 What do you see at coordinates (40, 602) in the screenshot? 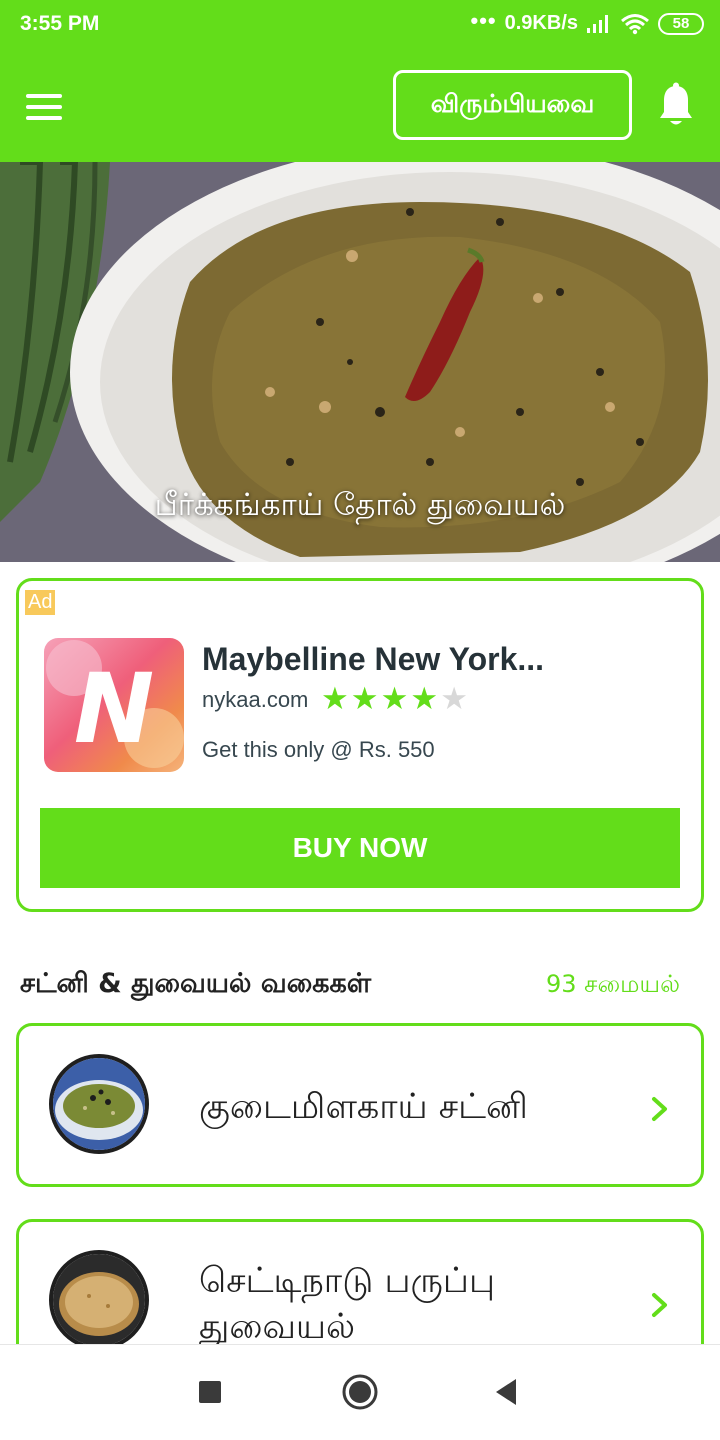
I see `ad-badge: Ad` at bounding box center [40, 602].